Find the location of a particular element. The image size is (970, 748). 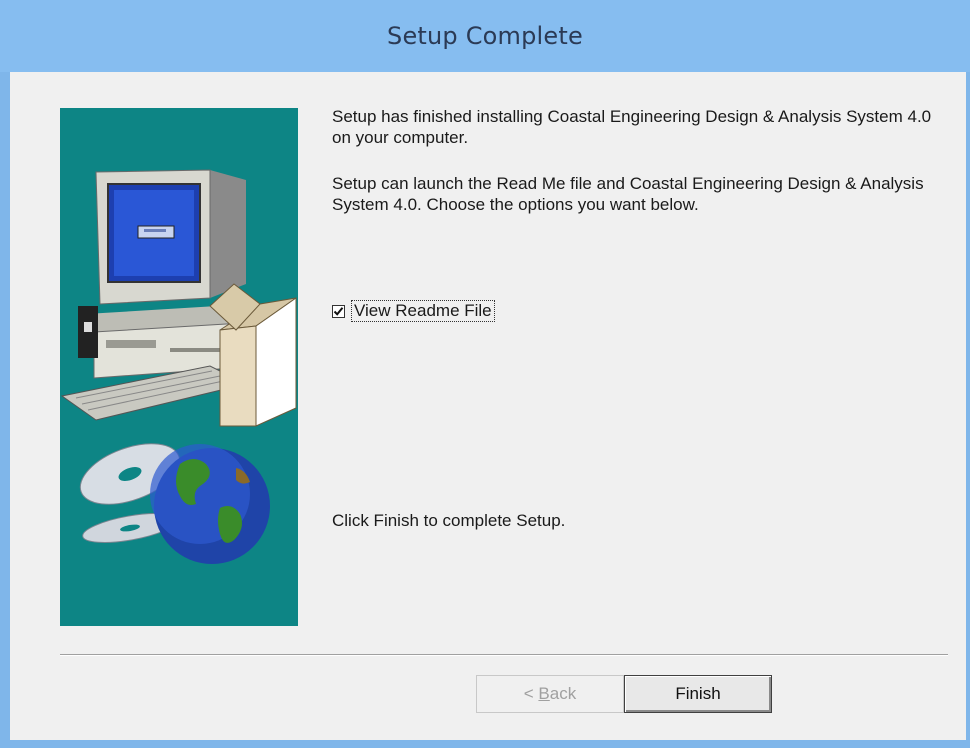

back-button: < Back is located at coordinates (550, 694).